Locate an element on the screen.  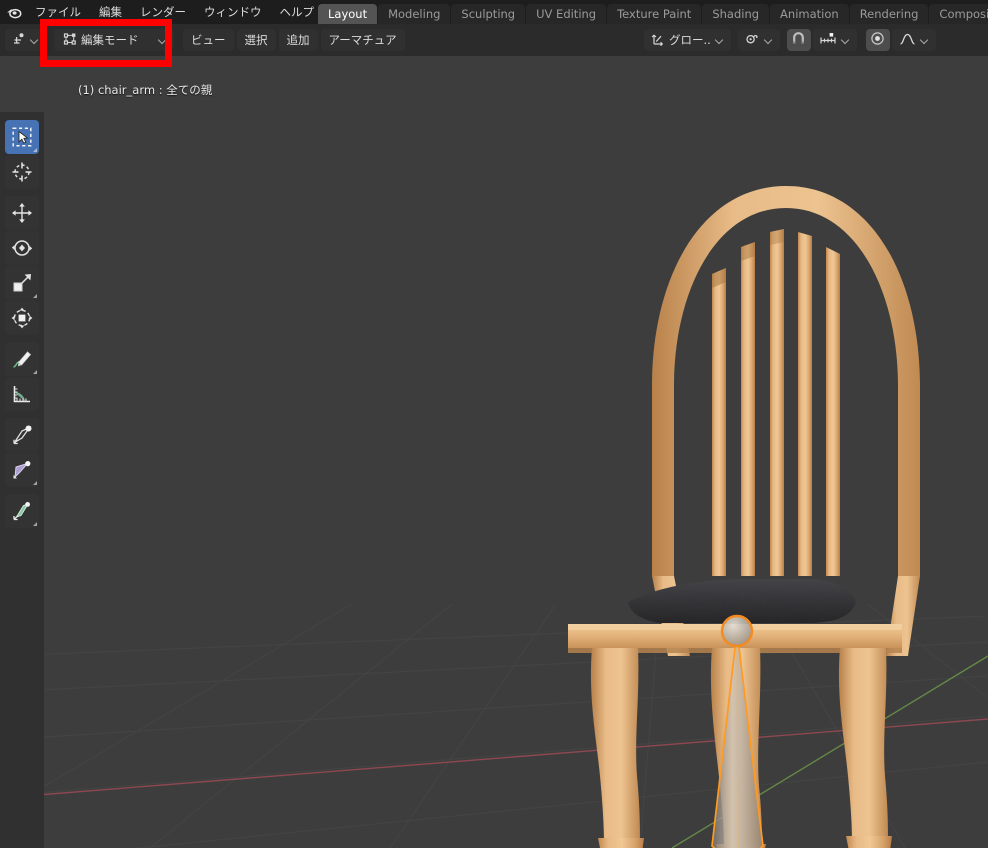
viewport-menu-view: ビュー is located at coordinates (208, 40).